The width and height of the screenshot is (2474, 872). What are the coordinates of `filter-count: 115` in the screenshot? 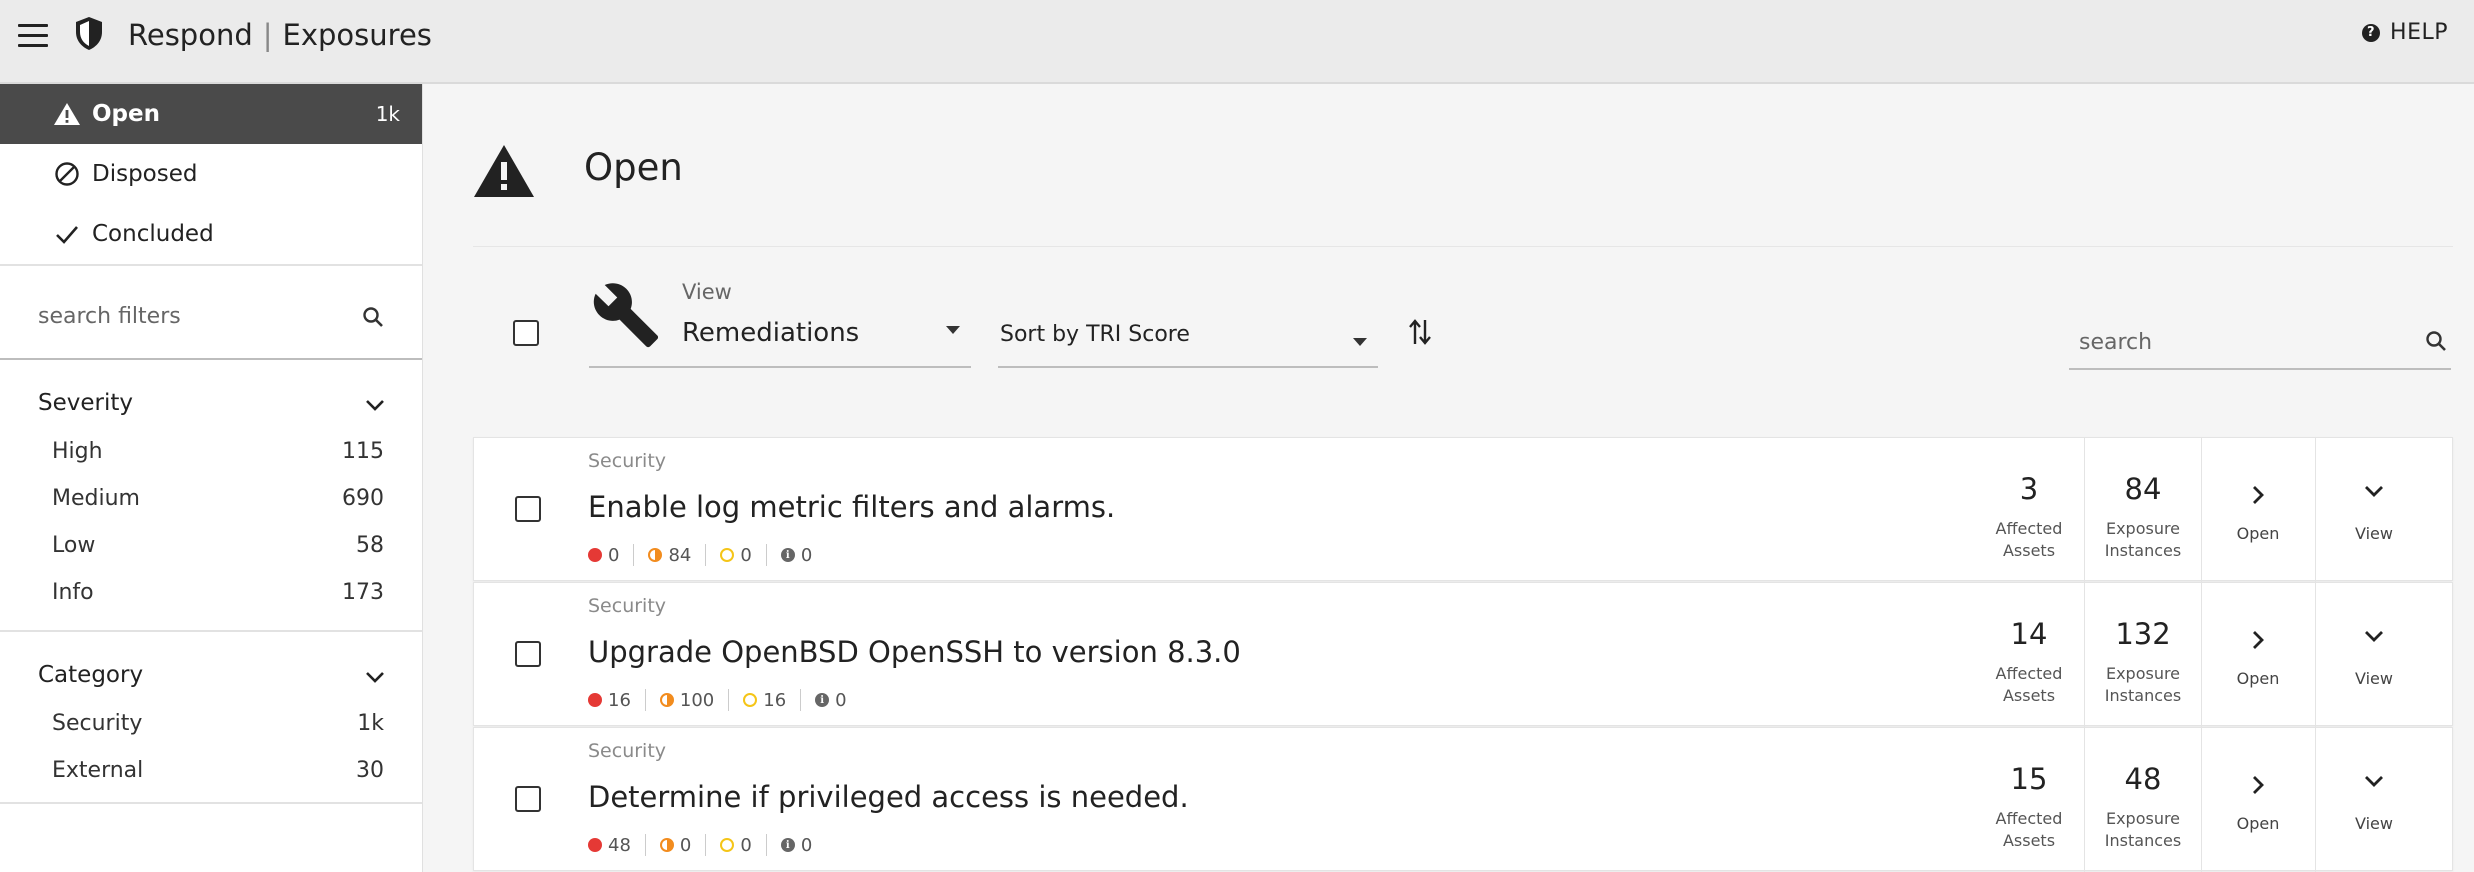 It's located at (363, 451).